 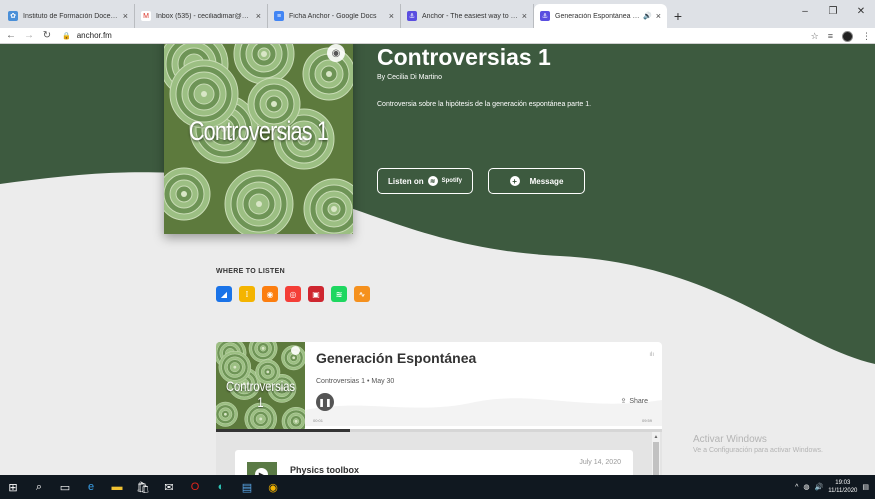 I want to click on play-icon: ▶, so click(x=261, y=471).